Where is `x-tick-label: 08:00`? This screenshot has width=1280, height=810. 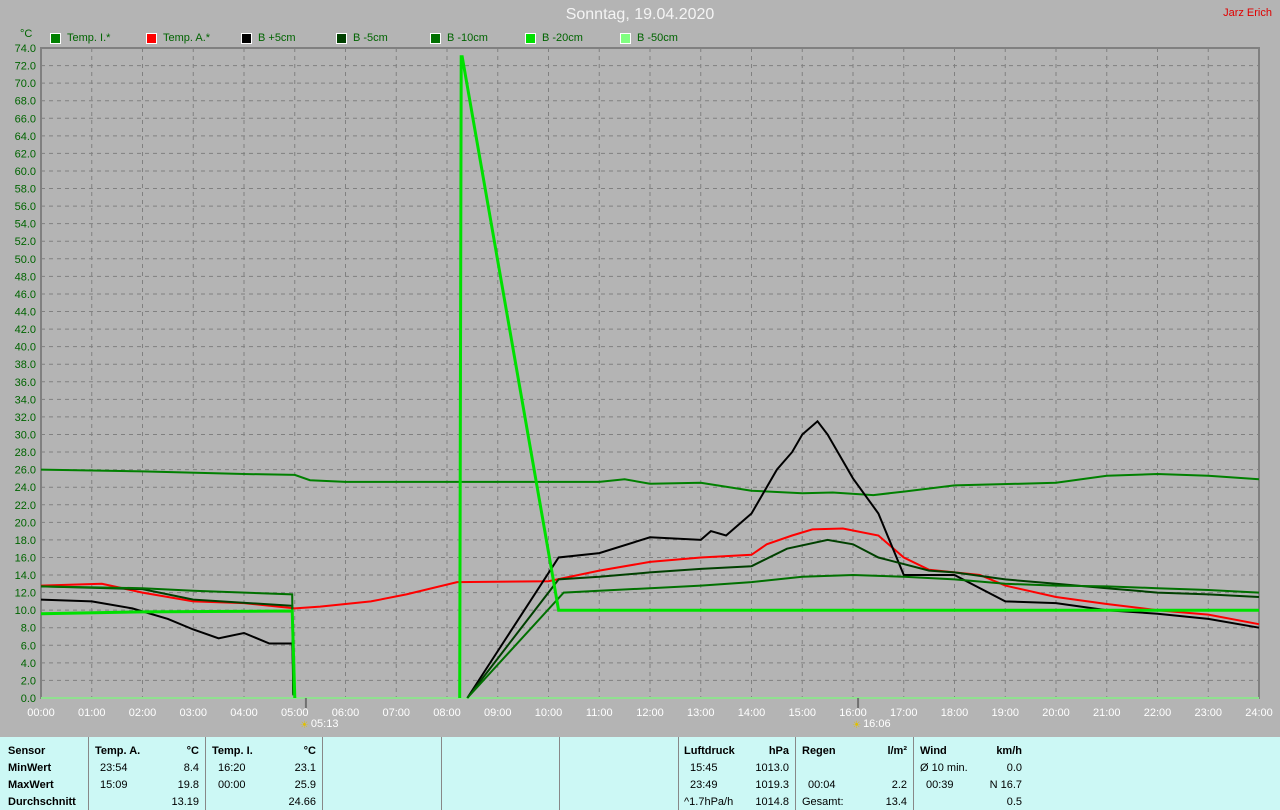
x-tick-label: 08:00 is located at coordinates (447, 713).